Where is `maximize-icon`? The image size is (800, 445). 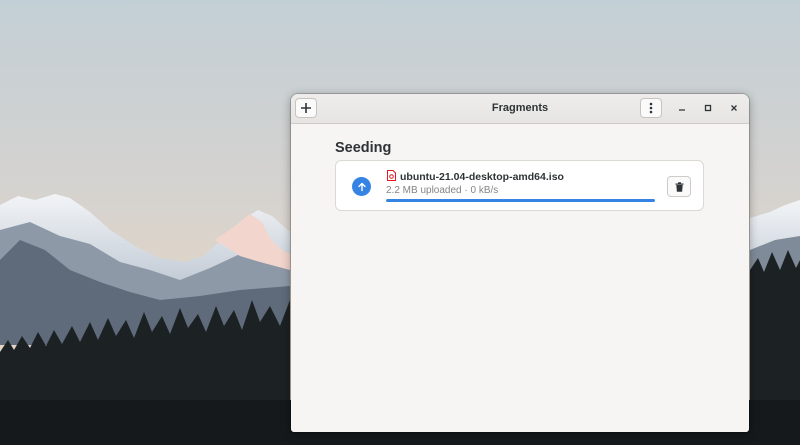
maximize-icon is located at coordinates (708, 108).